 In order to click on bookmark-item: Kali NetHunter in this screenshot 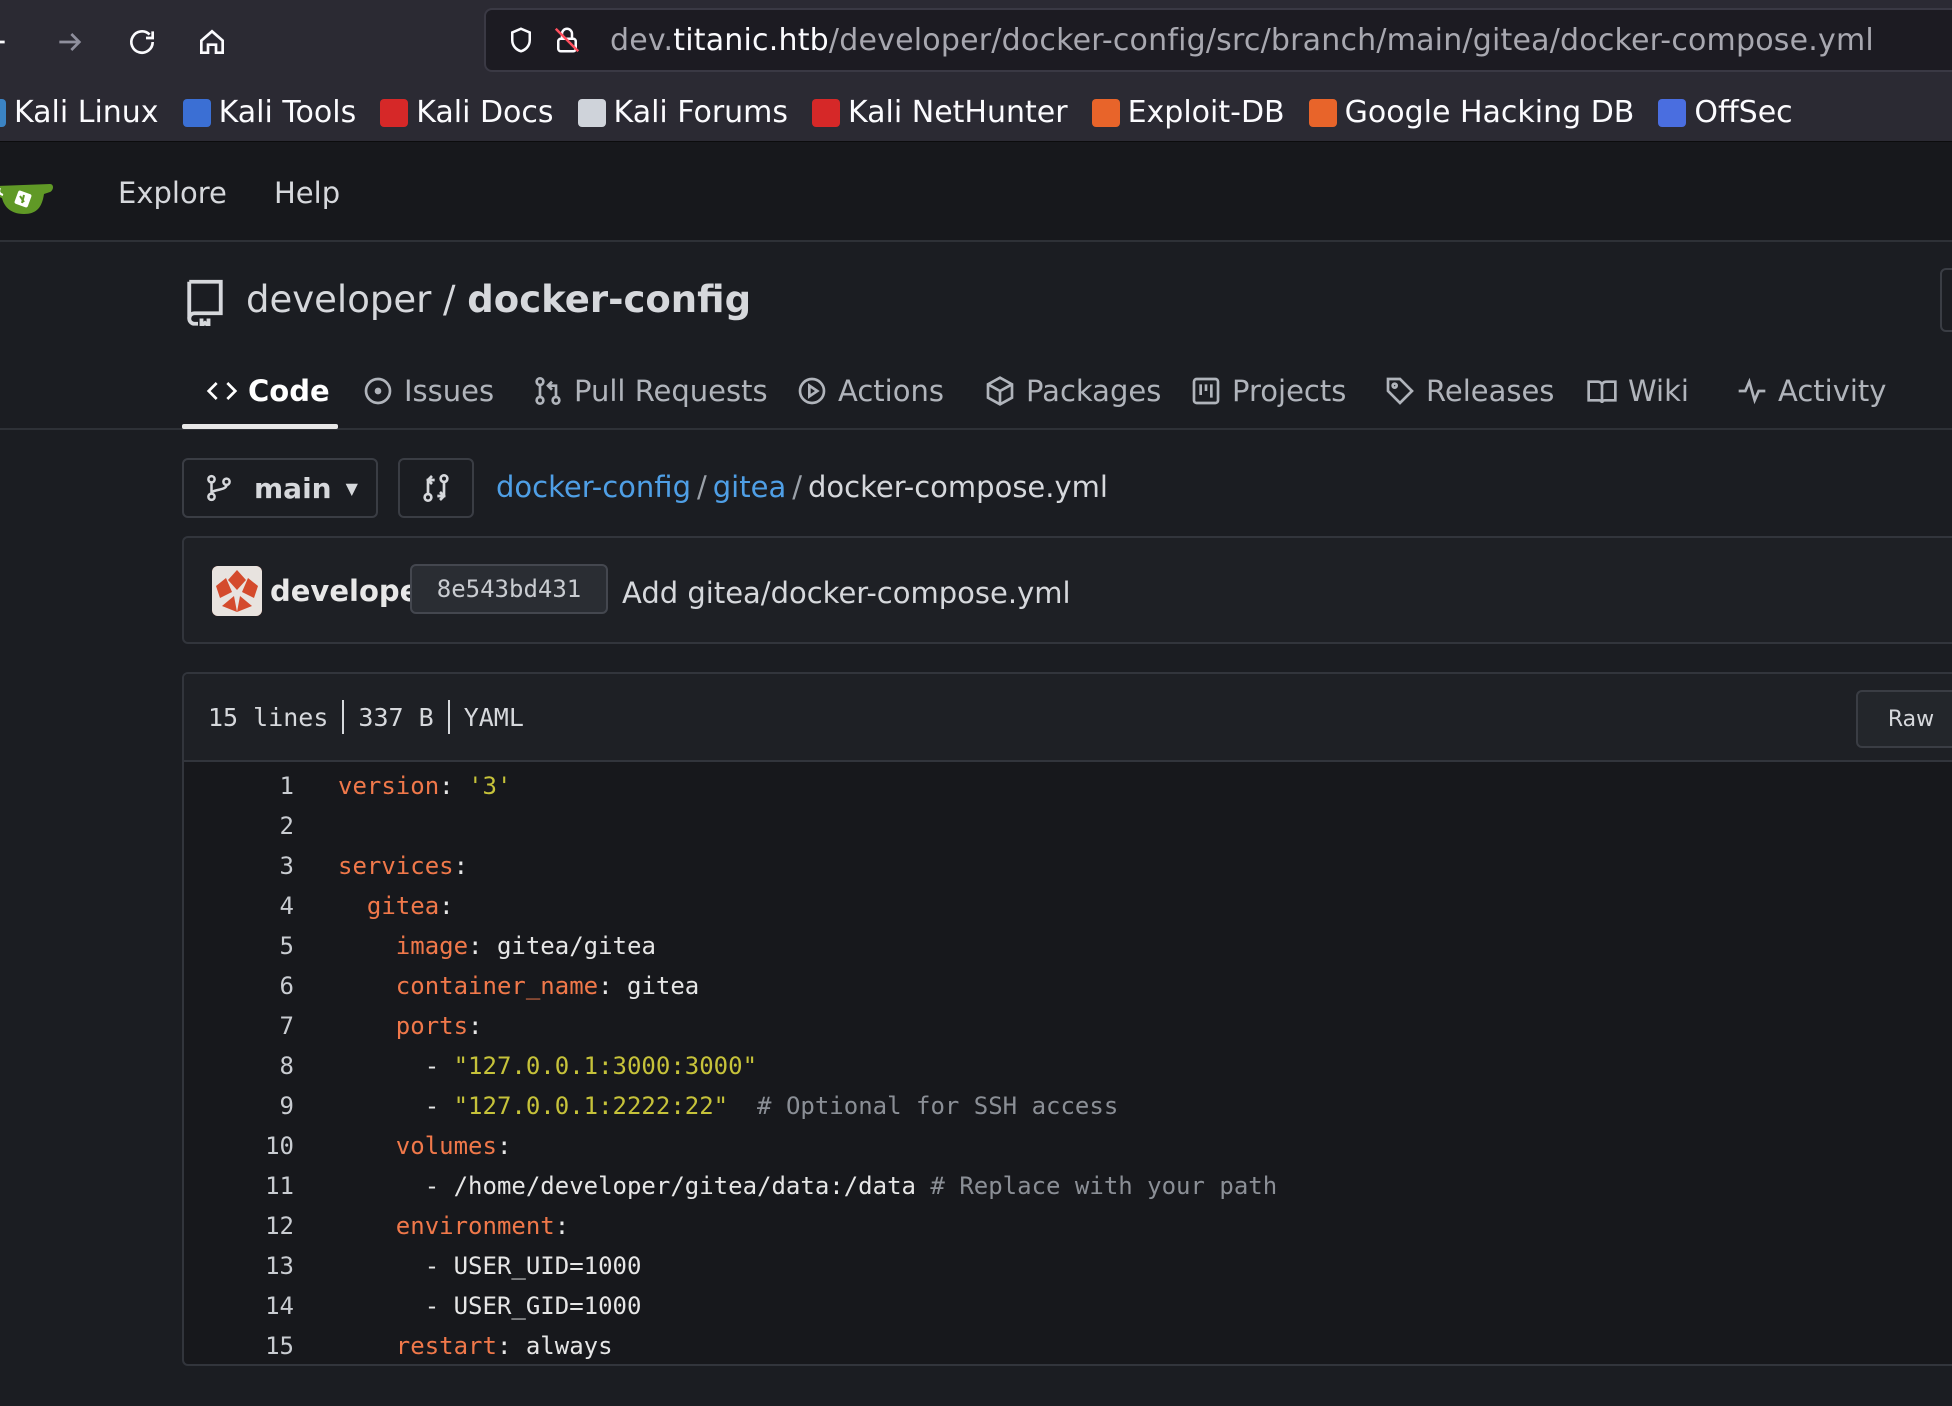, I will do `click(940, 112)`.